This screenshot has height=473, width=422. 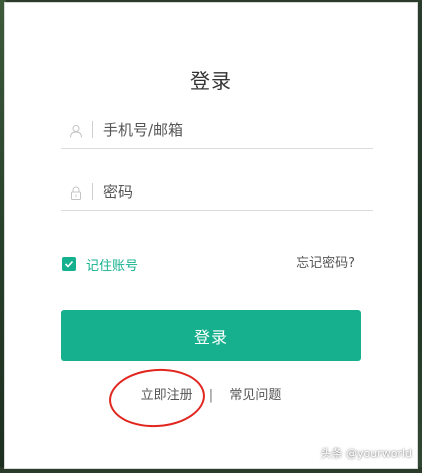 What do you see at coordinates (366, 453) in the screenshot?
I see `watermark: 头条 @yourworld` at bounding box center [366, 453].